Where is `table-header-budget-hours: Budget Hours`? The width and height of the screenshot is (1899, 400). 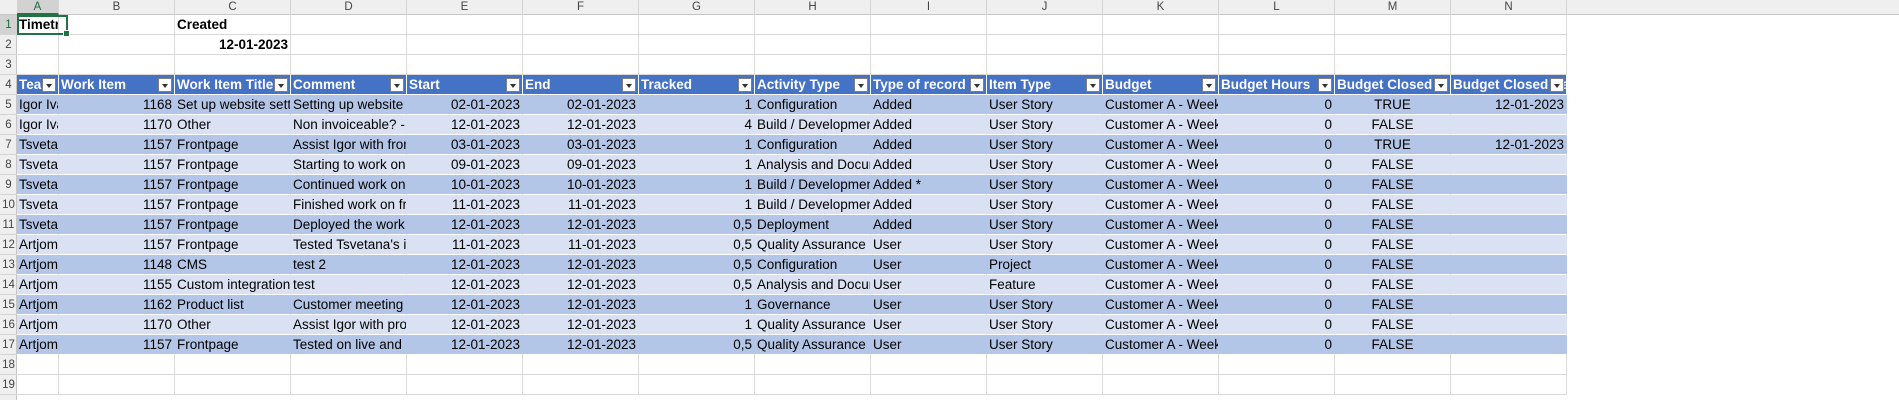 table-header-budget-hours: Budget Hours is located at coordinates (1277, 85).